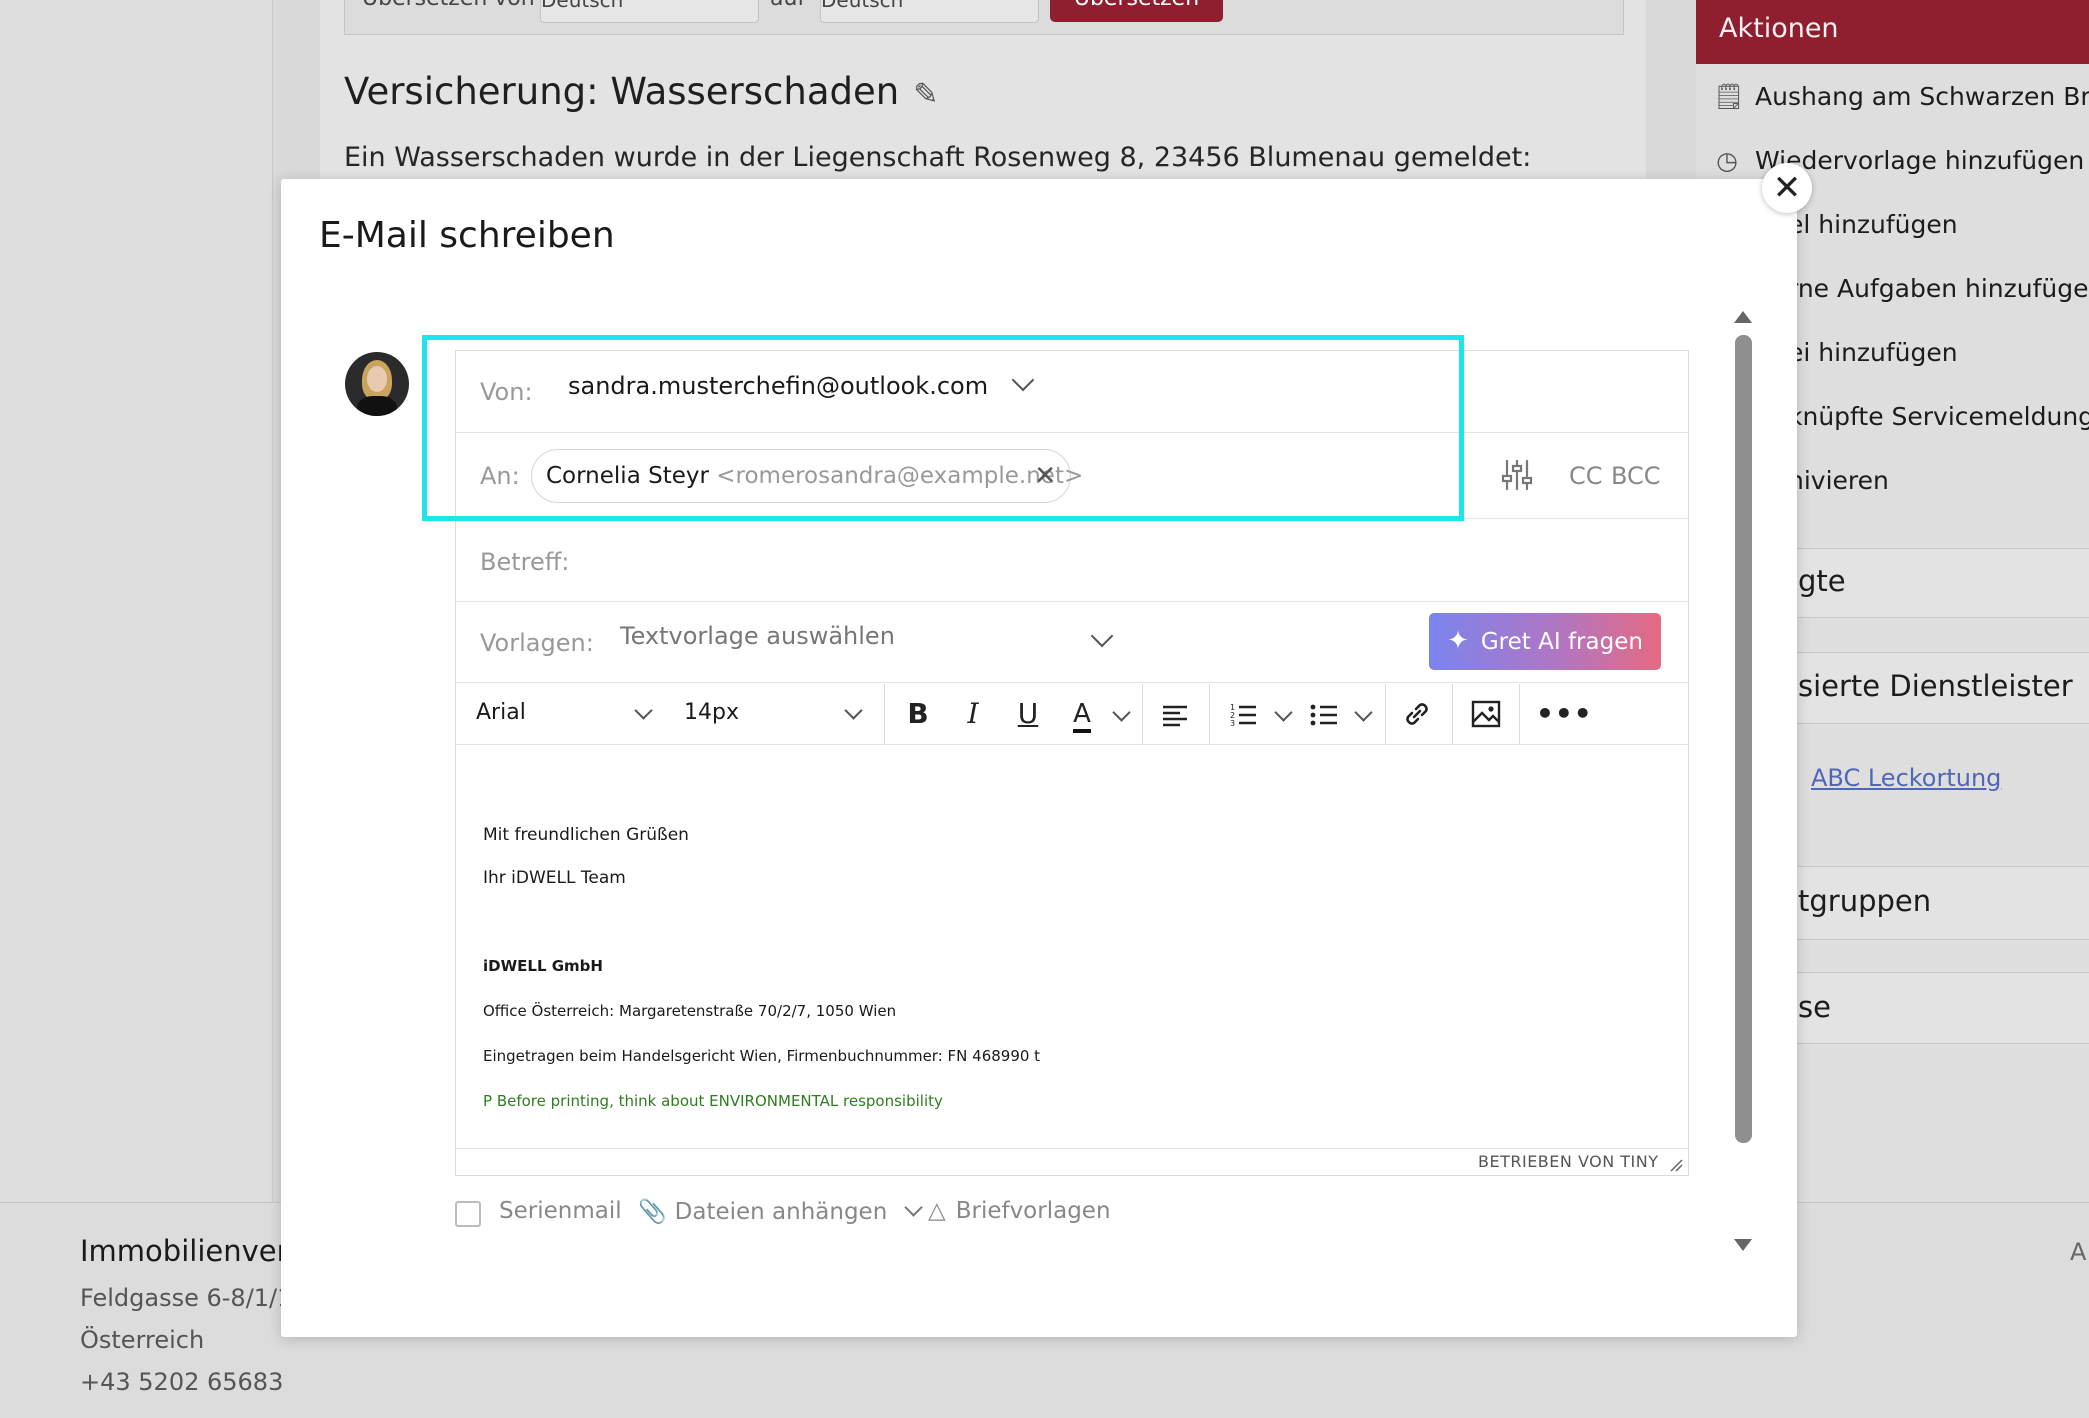  What do you see at coordinates (780, 1211) in the screenshot?
I see `attach-files-button: 📎 Dateien anhängen` at bounding box center [780, 1211].